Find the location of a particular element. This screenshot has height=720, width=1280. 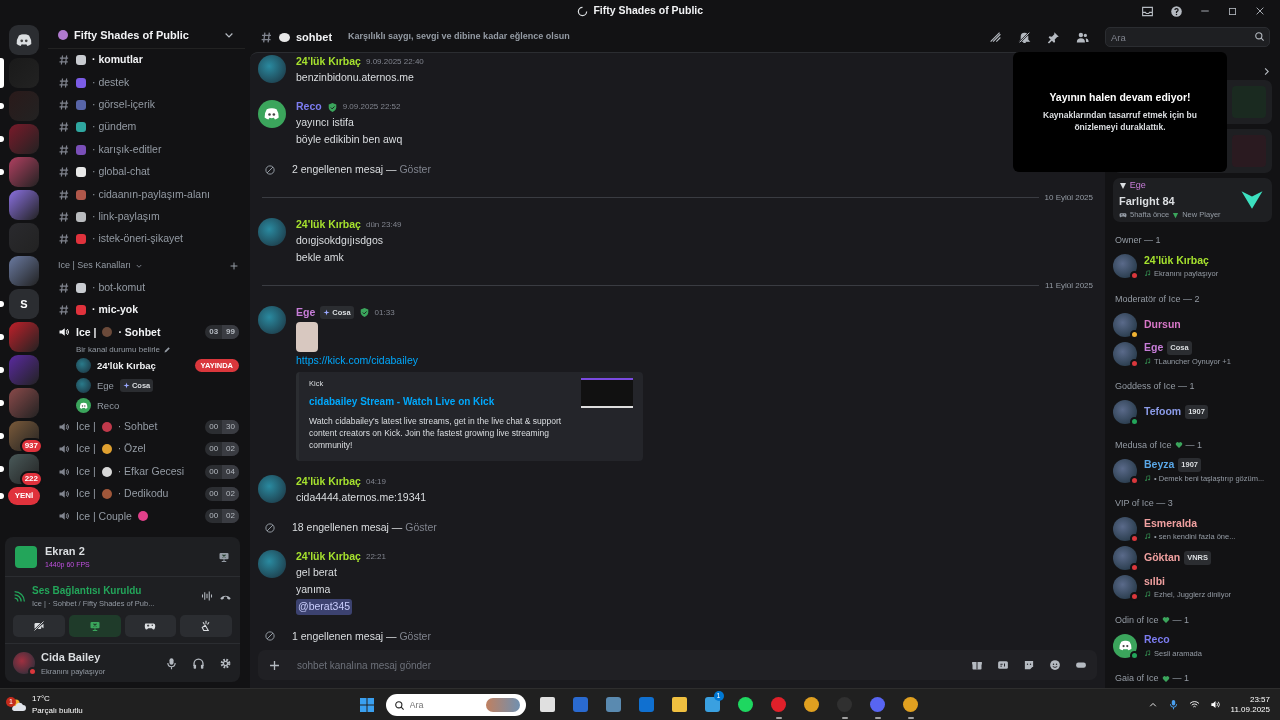

channel-status-hint: Bir kanal durumu belirle is located at coordinates (118, 349).